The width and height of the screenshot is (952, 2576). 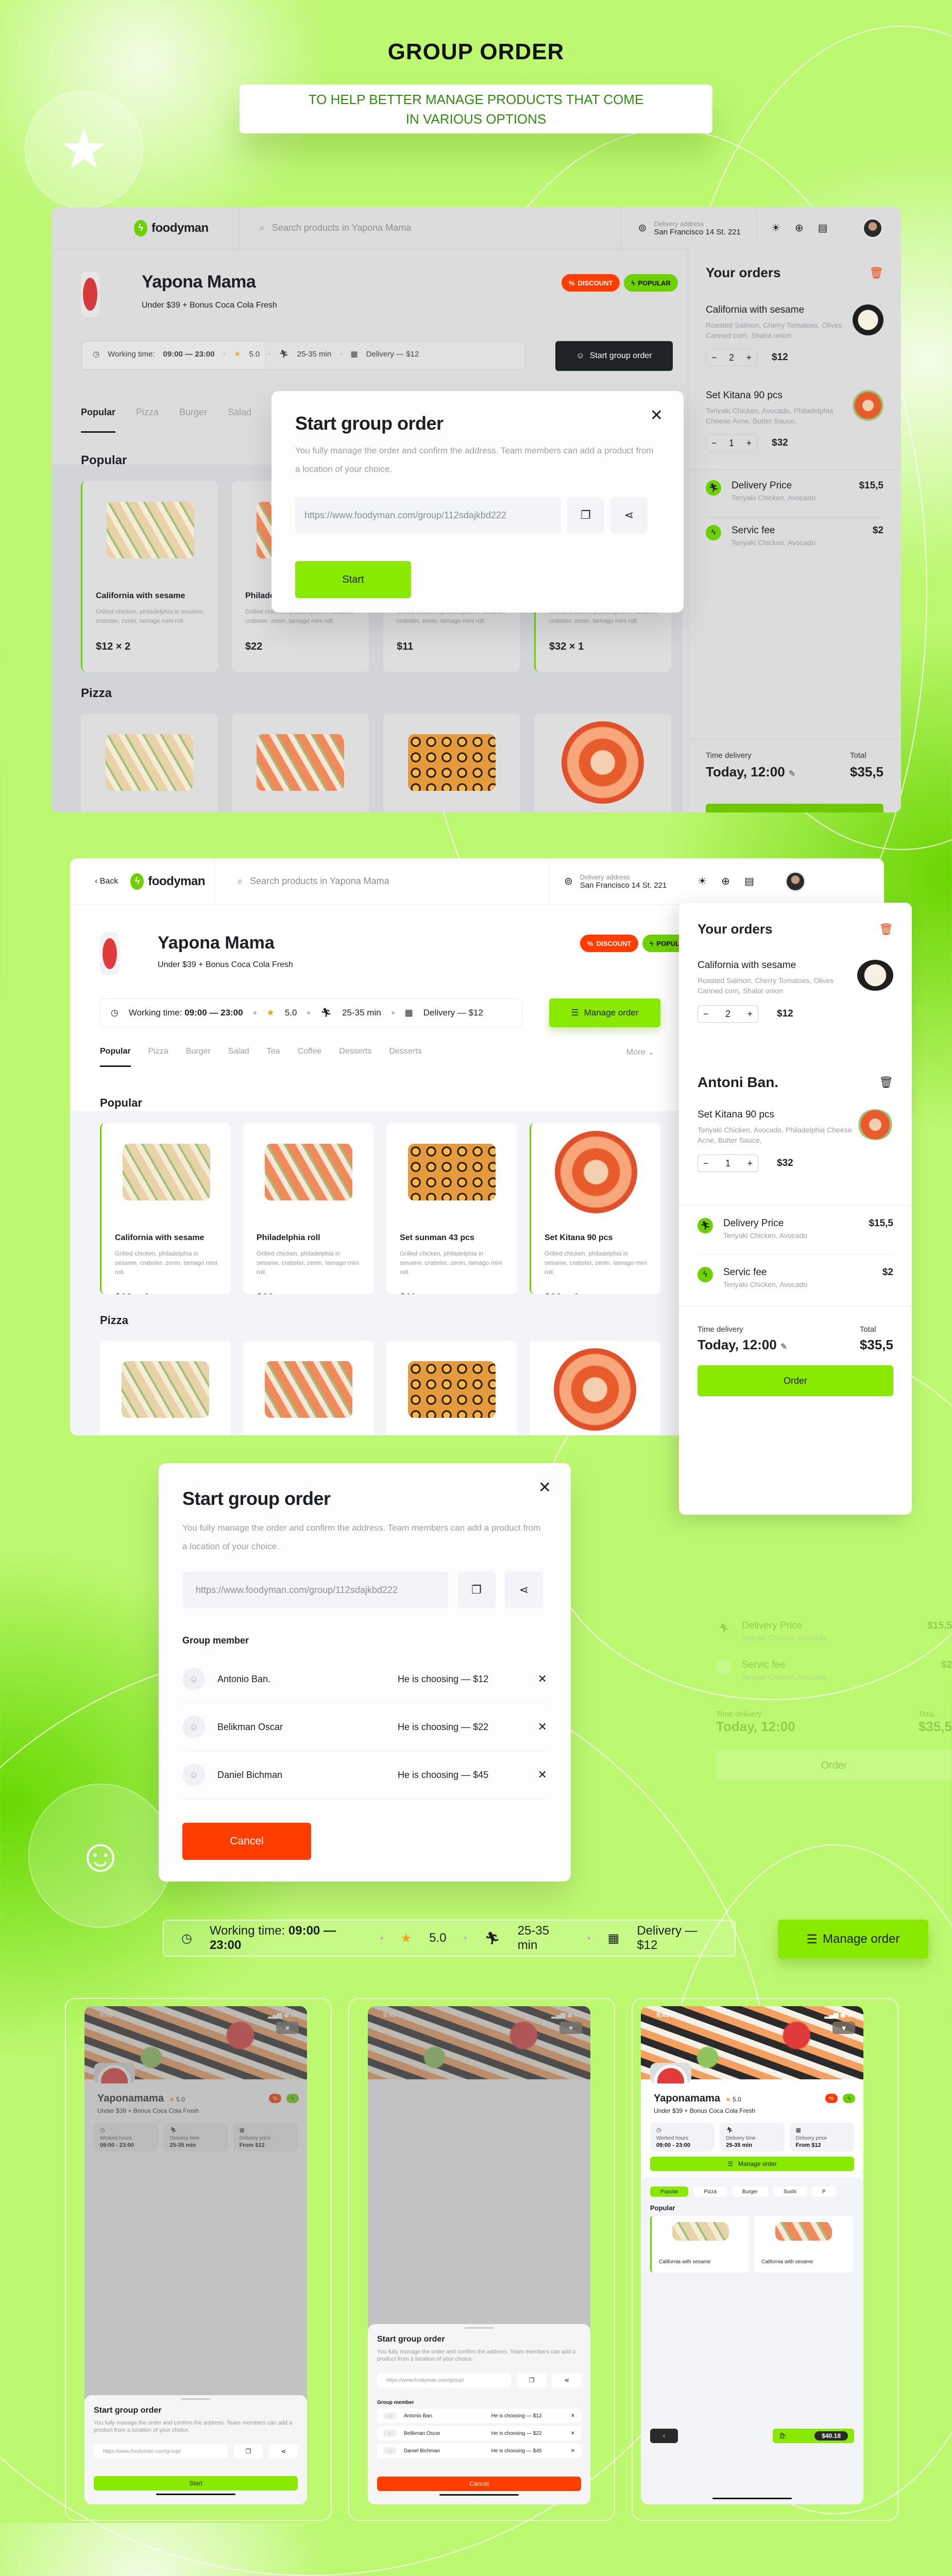 I want to click on start-group-order-button: ☺ Start group order, so click(x=614, y=356).